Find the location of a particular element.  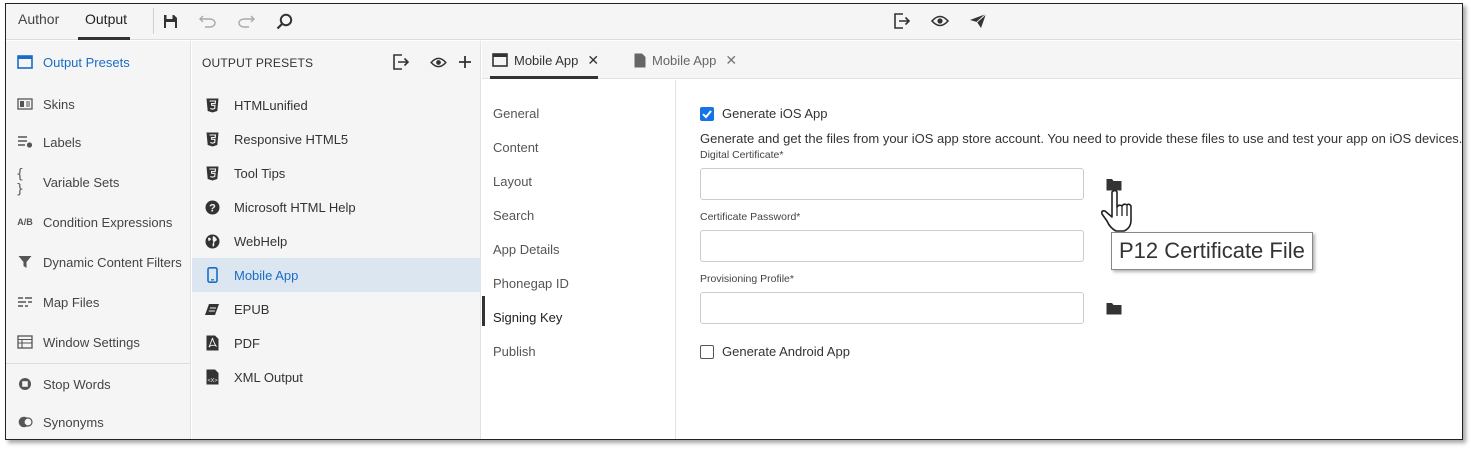

preset-htmlunified: HTMLunified is located at coordinates (336, 105).